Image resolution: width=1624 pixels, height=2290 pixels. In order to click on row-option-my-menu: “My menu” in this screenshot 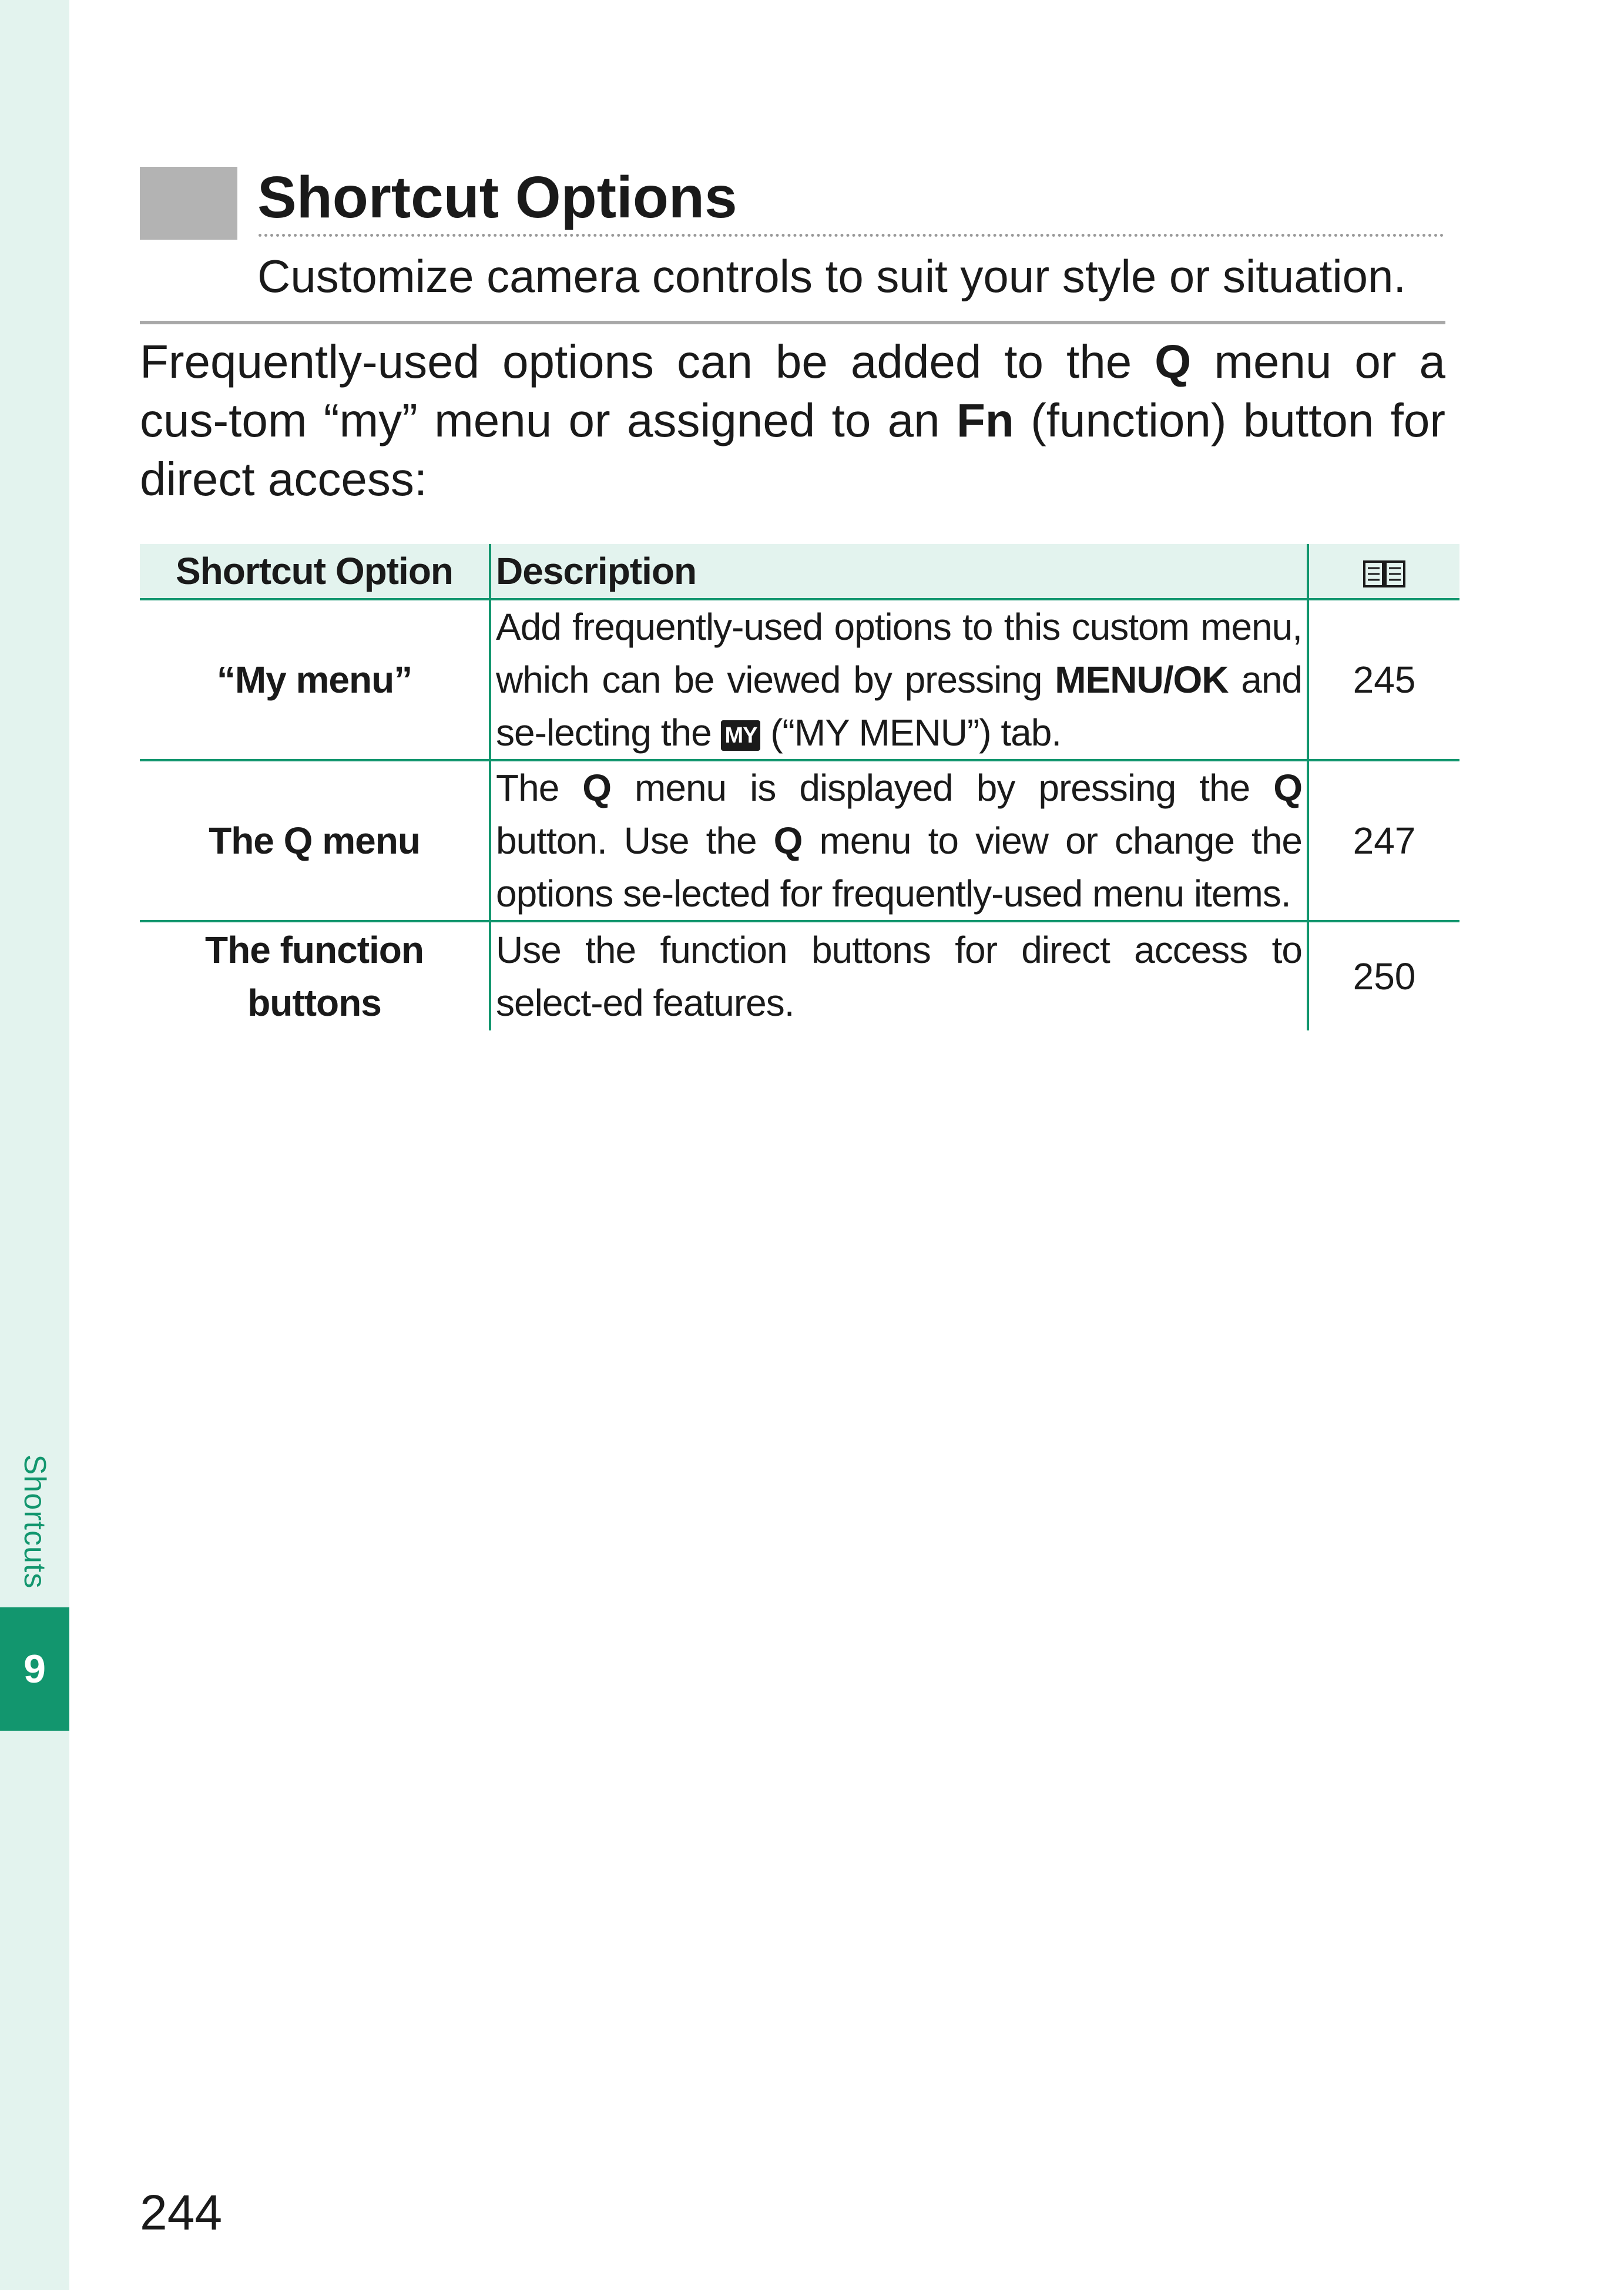, I will do `click(315, 679)`.